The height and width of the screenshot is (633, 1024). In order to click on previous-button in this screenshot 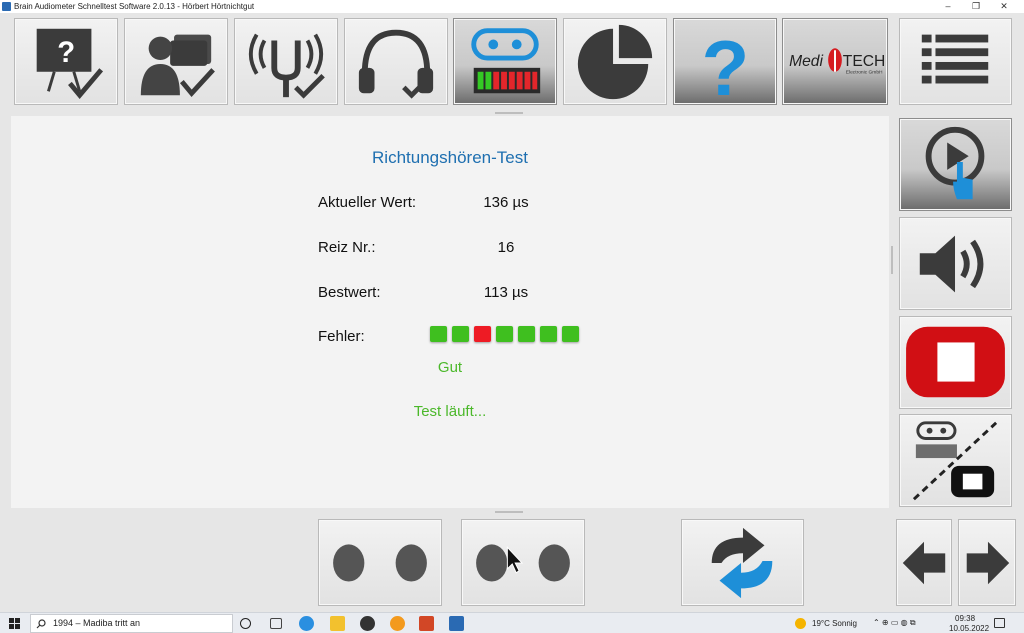, I will do `click(924, 562)`.